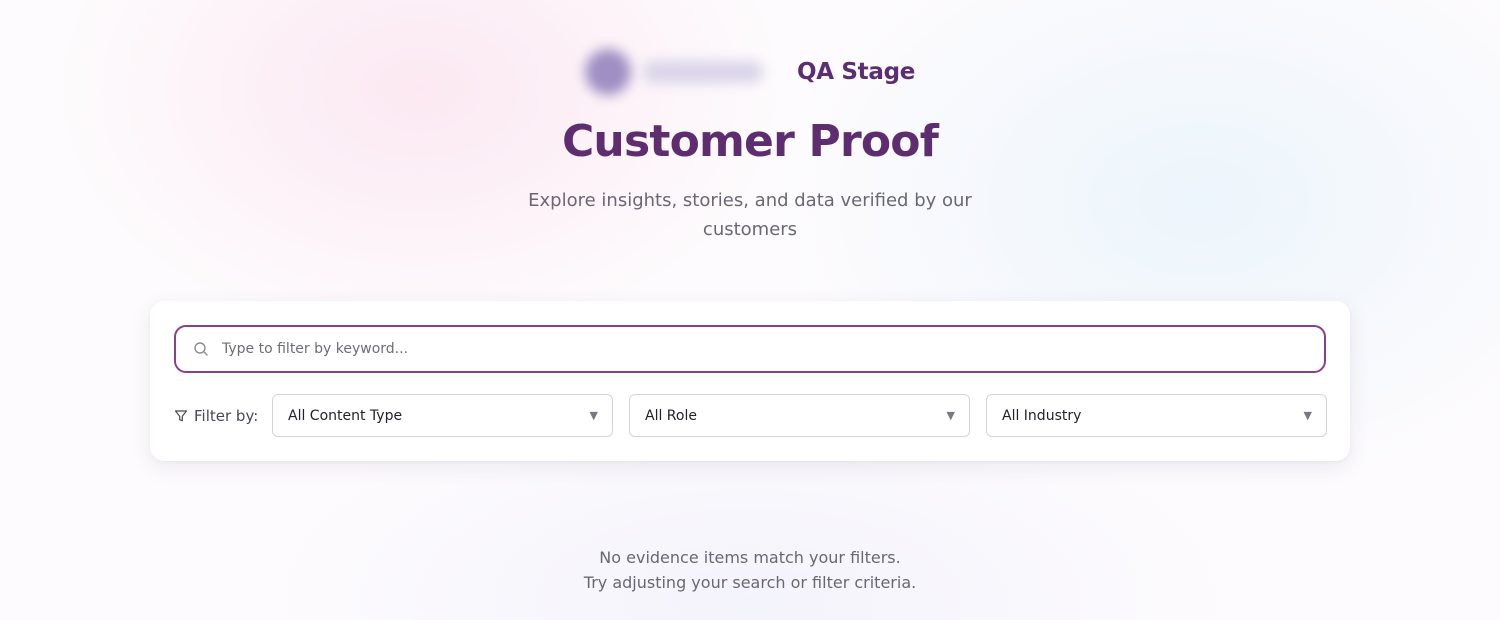 Image resolution: width=1500 pixels, height=620 pixels. I want to click on brand-logo, so click(684, 72).